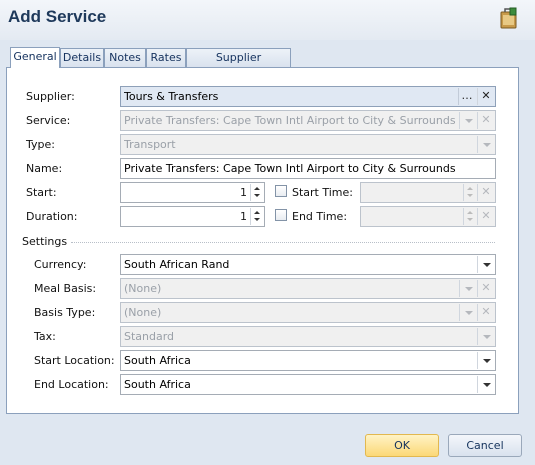 The width and height of the screenshot is (535, 465). I want to click on tax-label: Tax:, so click(45, 336).